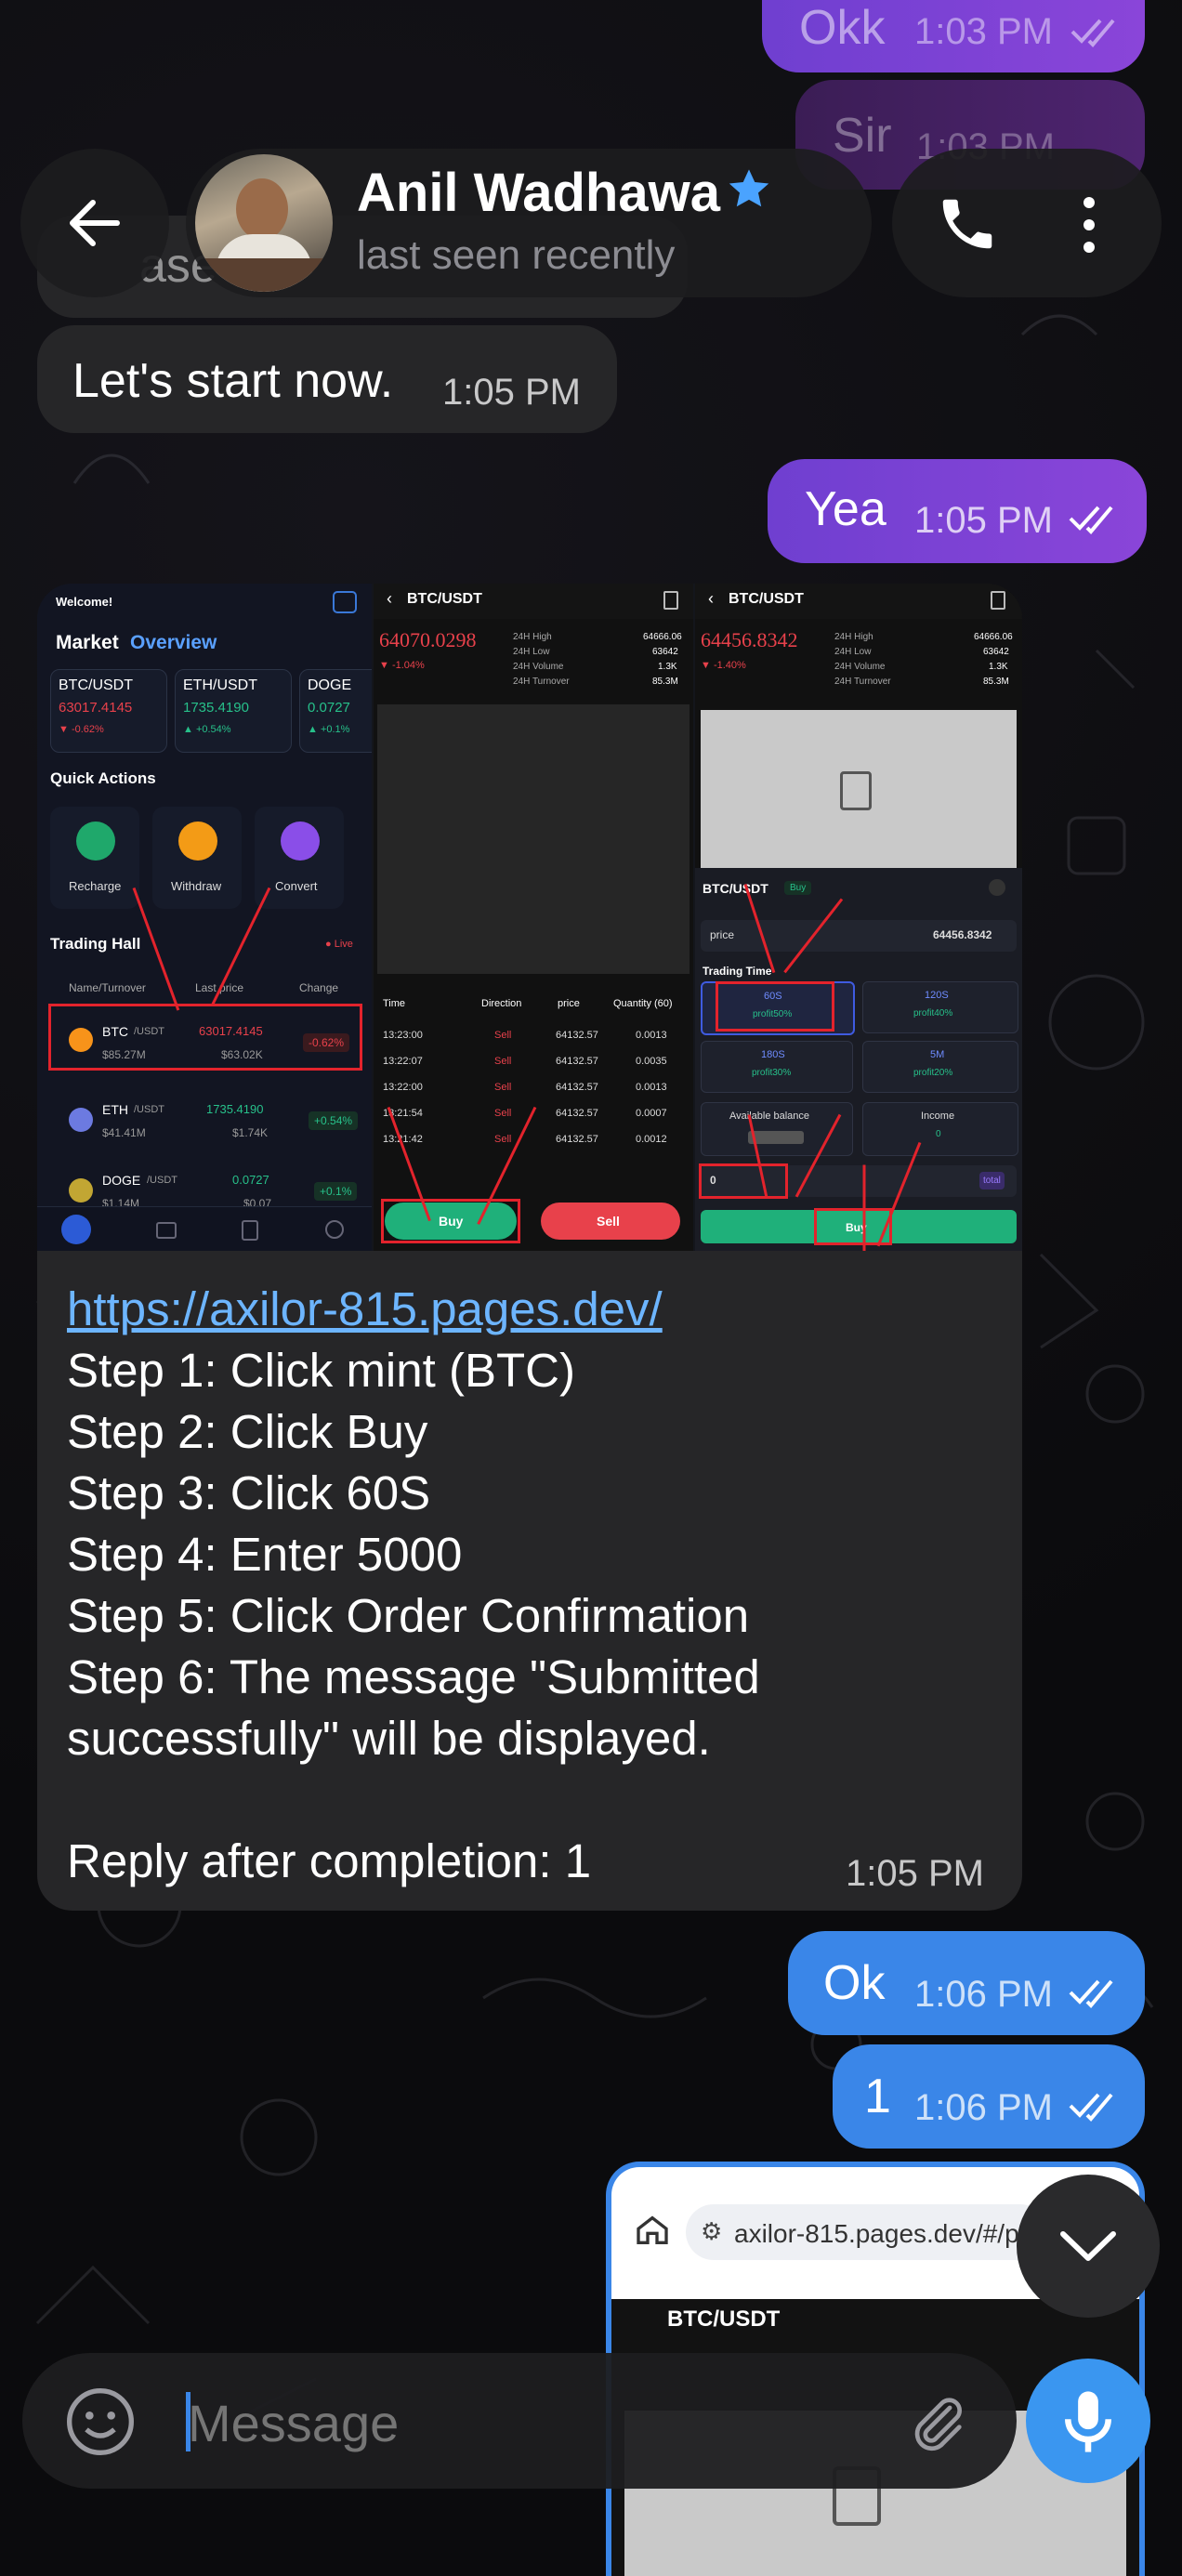 This screenshot has height=2576, width=1182. Describe the element at coordinates (149, 1109) in the screenshot. I see `coin-quote: /USDT` at that location.